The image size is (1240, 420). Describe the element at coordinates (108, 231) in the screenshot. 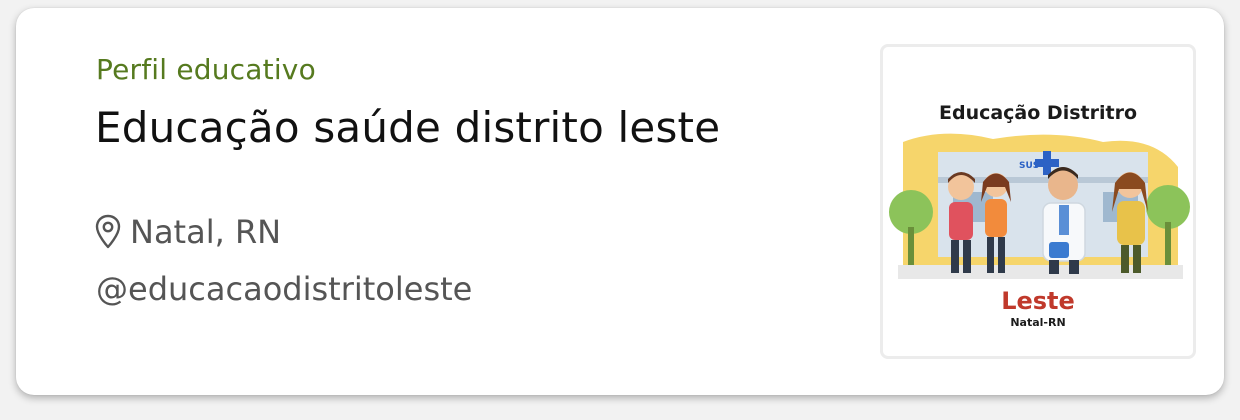

I see `map-pin-icon` at that location.